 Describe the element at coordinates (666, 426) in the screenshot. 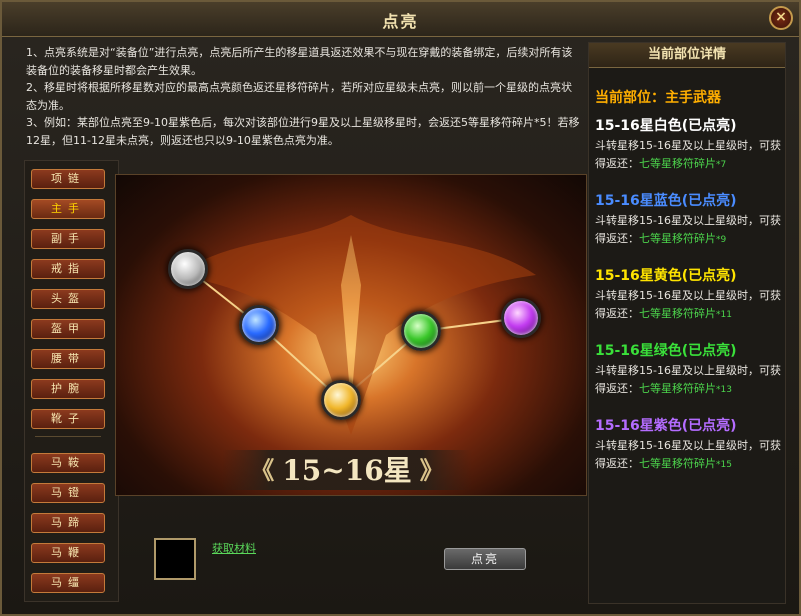

I see `tier-title: 15-16星紫色(已点亮)` at that location.